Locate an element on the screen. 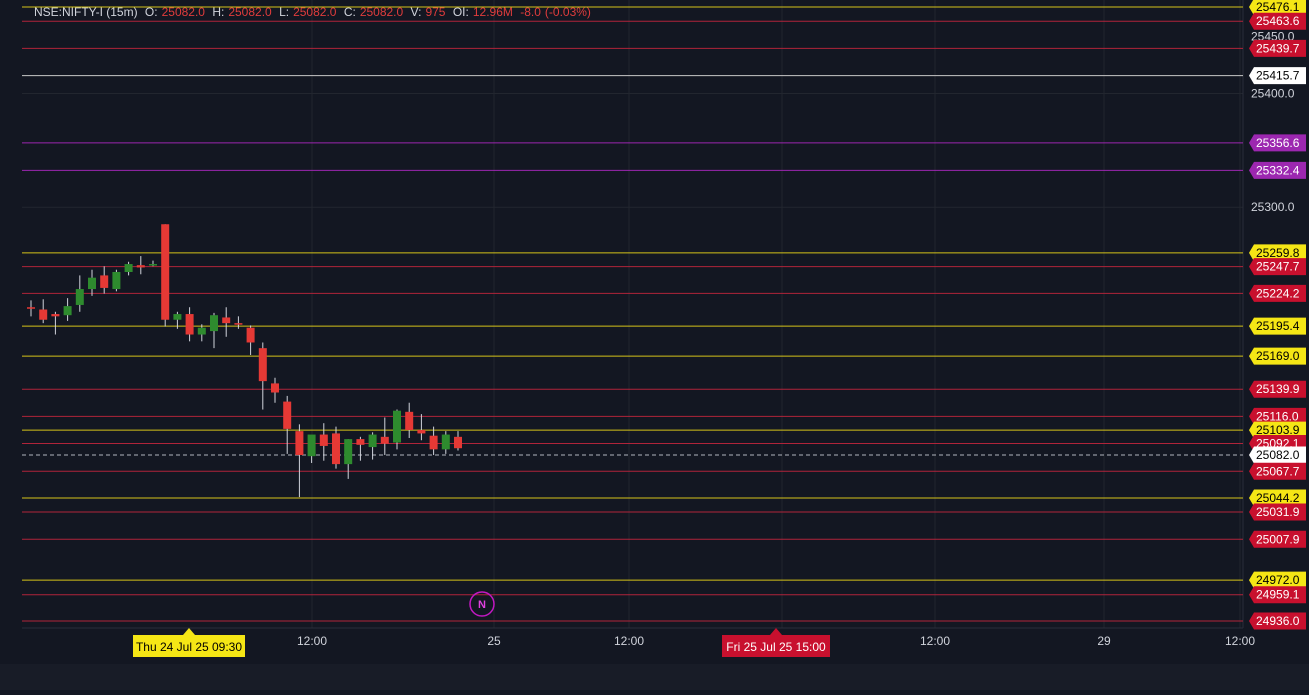 The image size is (1309, 695). price-badge-label: 25007.9 is located at coordinates (1278, 539).